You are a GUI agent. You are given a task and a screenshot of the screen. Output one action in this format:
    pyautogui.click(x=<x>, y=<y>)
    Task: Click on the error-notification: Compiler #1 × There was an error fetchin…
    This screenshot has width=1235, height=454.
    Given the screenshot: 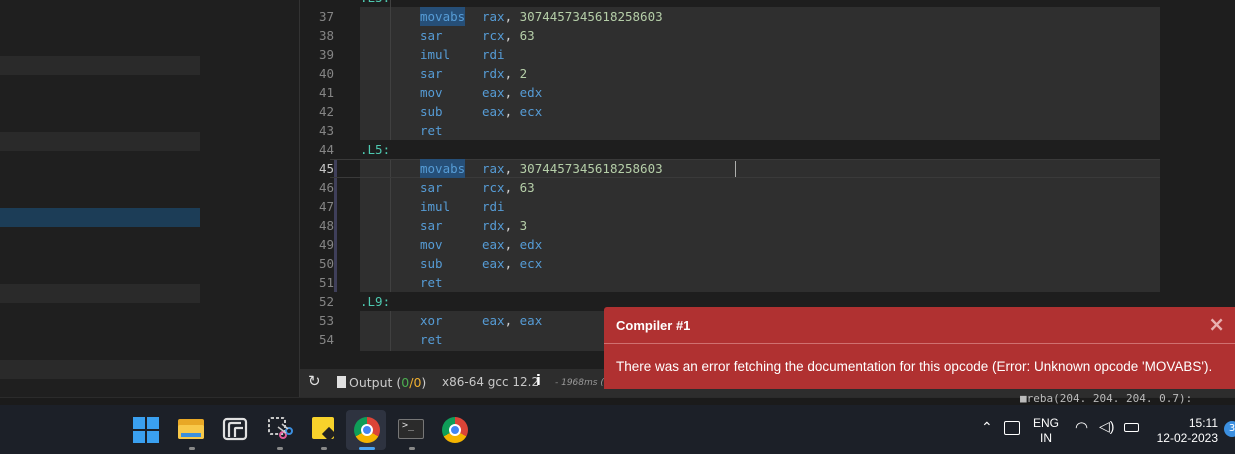 What is the action you would take?
    pyautogui.click(x=919, y=348)
    